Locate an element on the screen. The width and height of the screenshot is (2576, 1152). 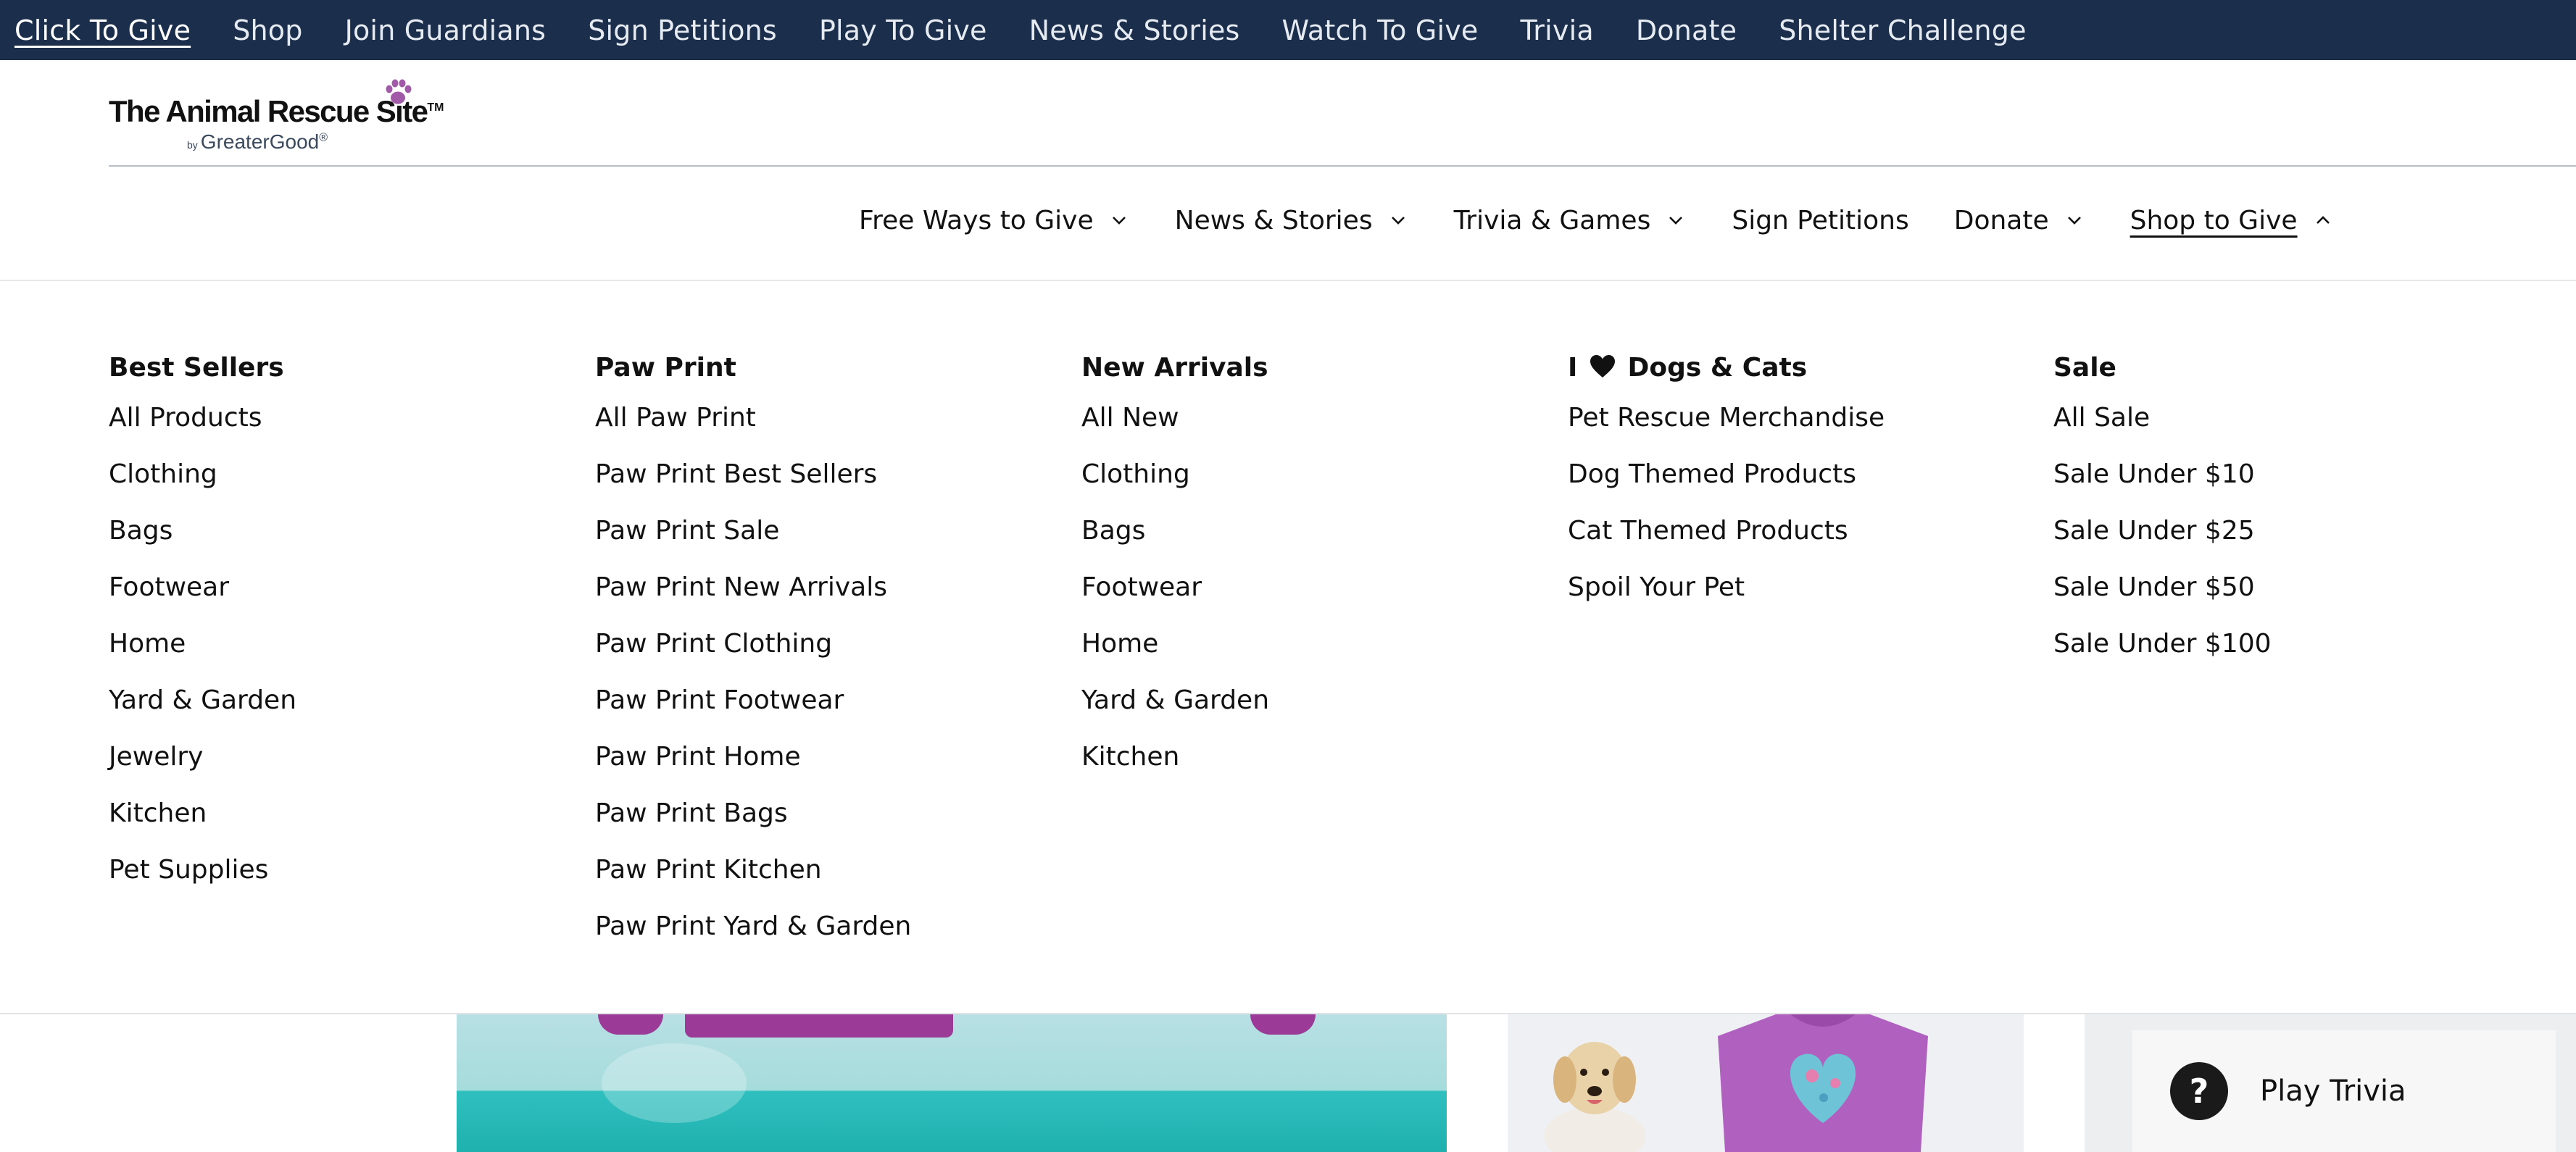
menu-link: Cat Themed Products is located at coordinates (1800, 531).